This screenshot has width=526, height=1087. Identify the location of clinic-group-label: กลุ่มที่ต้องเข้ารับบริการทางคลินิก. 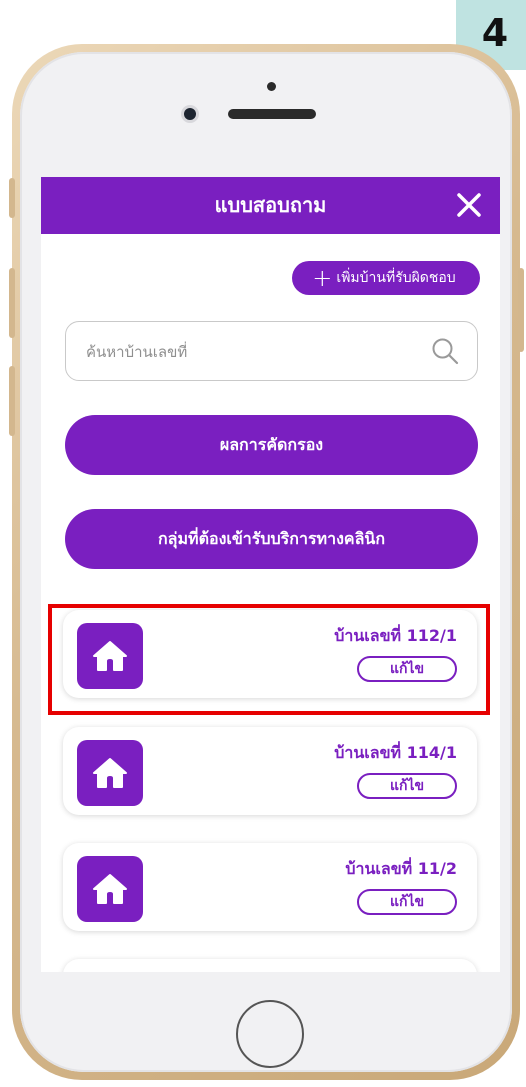
(271, 538).